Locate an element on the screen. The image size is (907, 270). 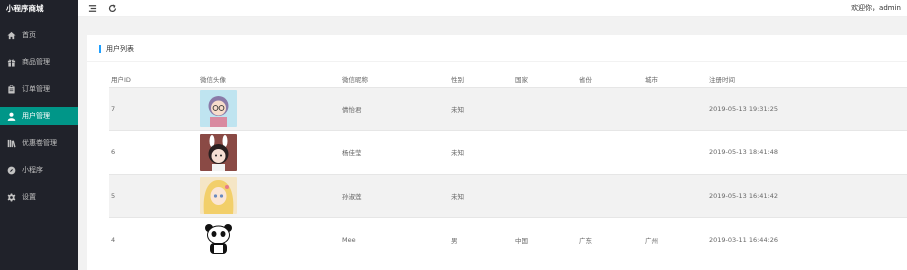
sidebar-item-orders: 订单管理 is located at coordinates (39, 89).